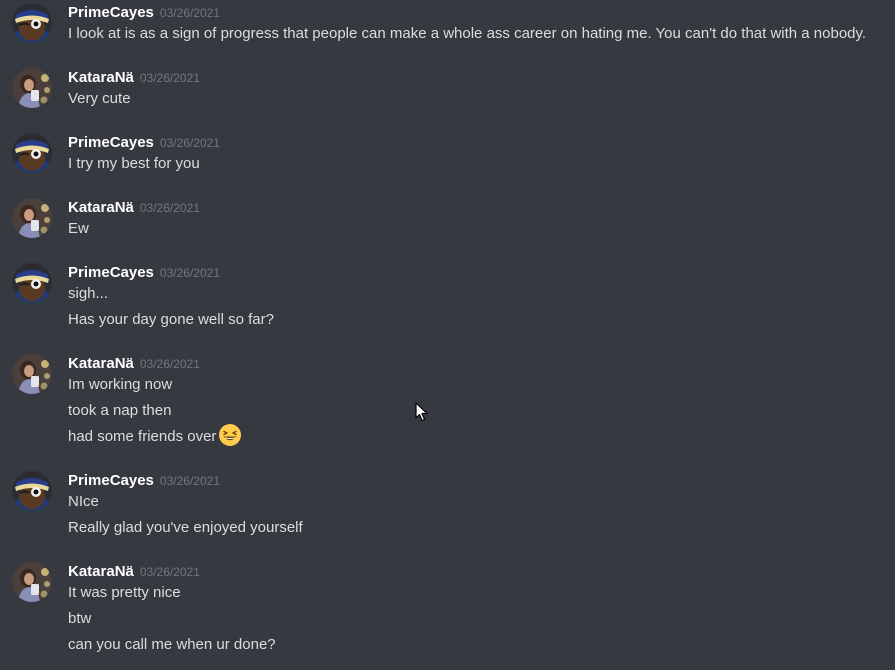 This screenshot has height=670, width=895. I want to click on message-text-content: can you call me when ur done?, so click(172, 644).